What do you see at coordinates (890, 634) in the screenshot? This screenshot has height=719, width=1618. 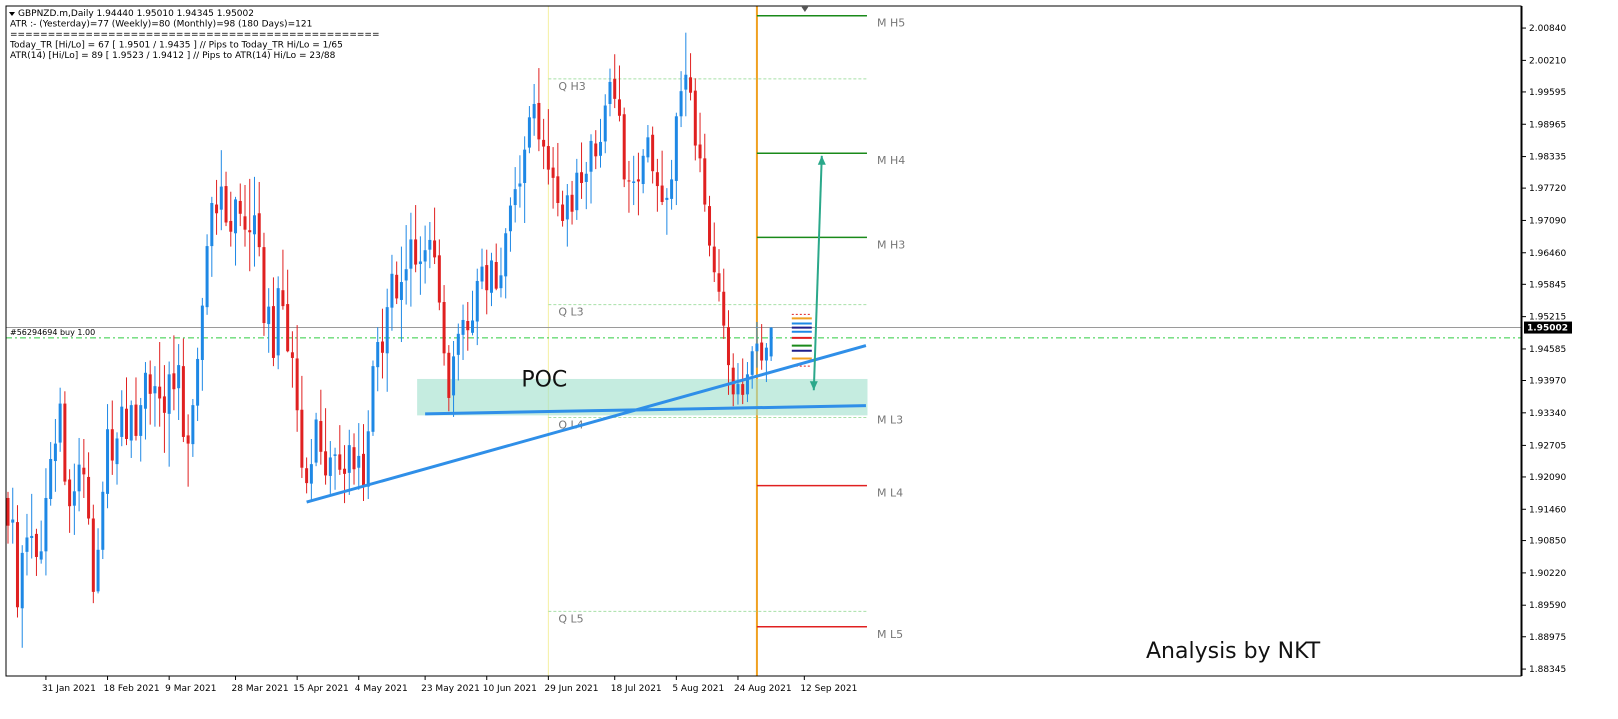 I see `m-level-label: M L5` at bounding box center [890, 634].